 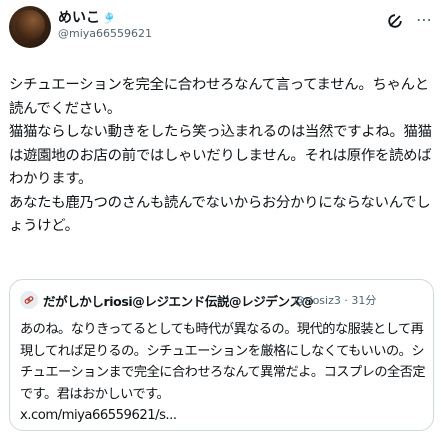 What do you see at coordinates (109, 18) in the screenshot?
I see `wind-chime-emoji: 🎐` at bounding box center [109, 18].